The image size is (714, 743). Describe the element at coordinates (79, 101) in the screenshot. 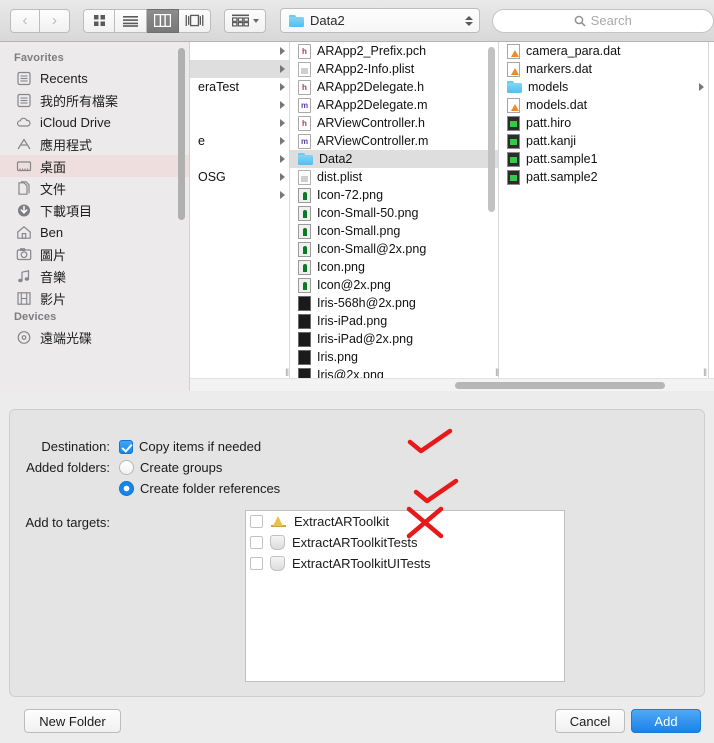

I see `sidebar-item-label: 我的所有檔案` at that location.